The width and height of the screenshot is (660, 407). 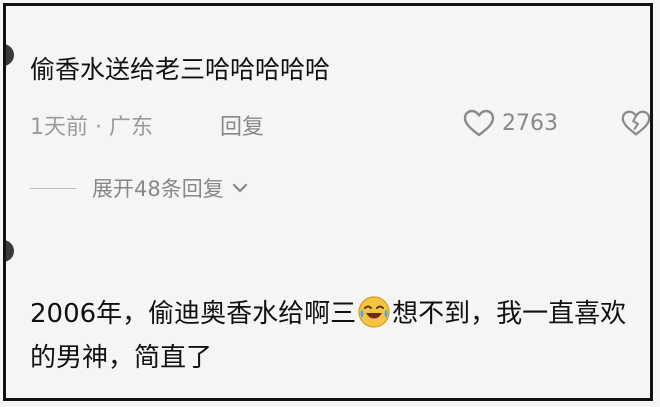 What do you see at coordinates (530, 123) in the screenshot?
I see `like-count: 2763` at bounding box center [530, 123].